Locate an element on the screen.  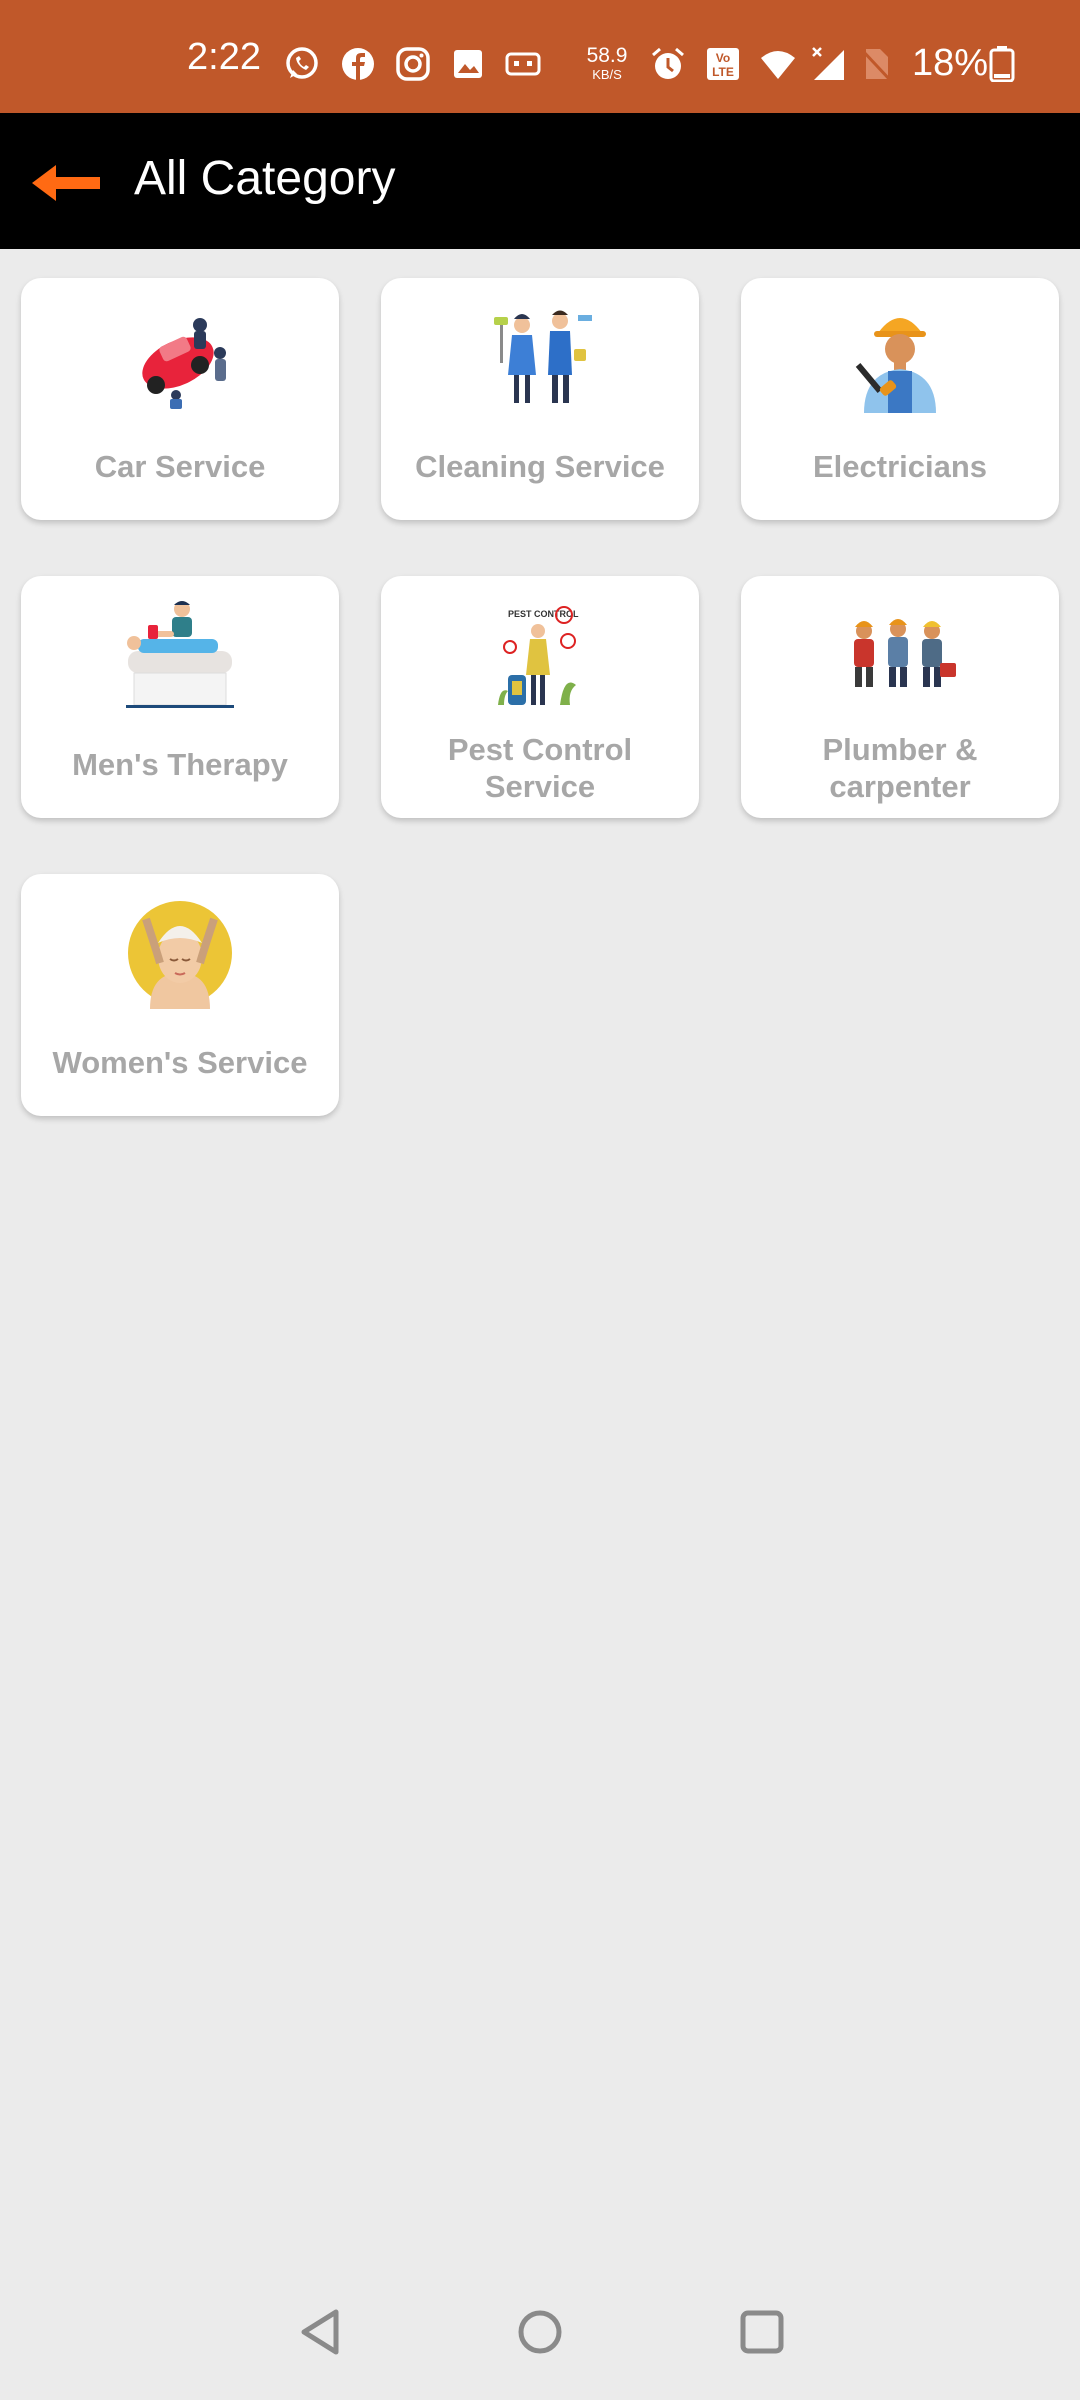
volte-icon: Vo LTE is located at coordinates (723, 64).